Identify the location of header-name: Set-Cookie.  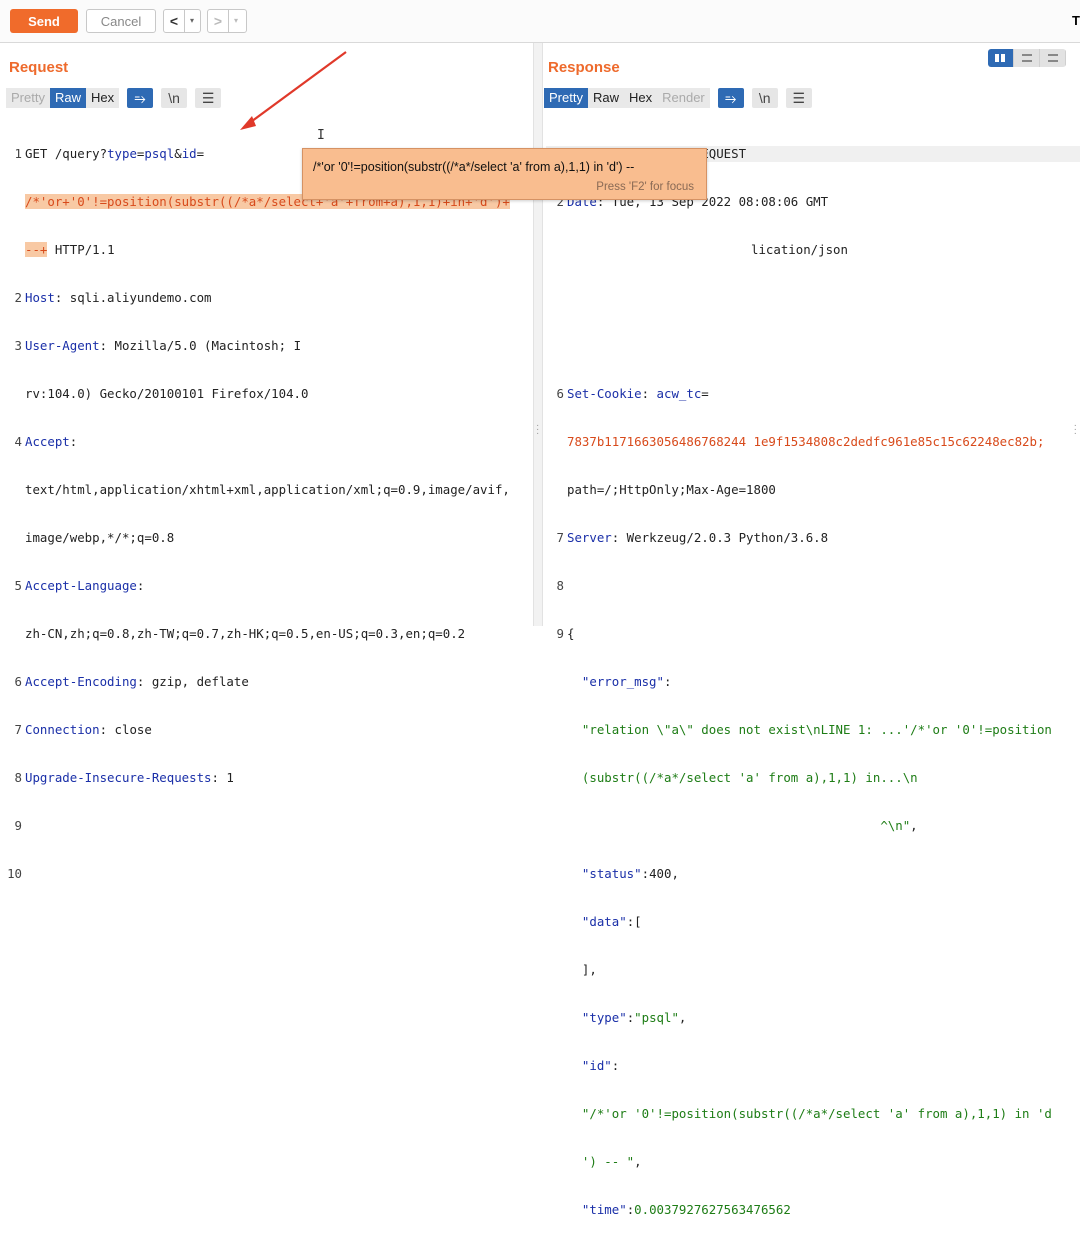
(604, 393).